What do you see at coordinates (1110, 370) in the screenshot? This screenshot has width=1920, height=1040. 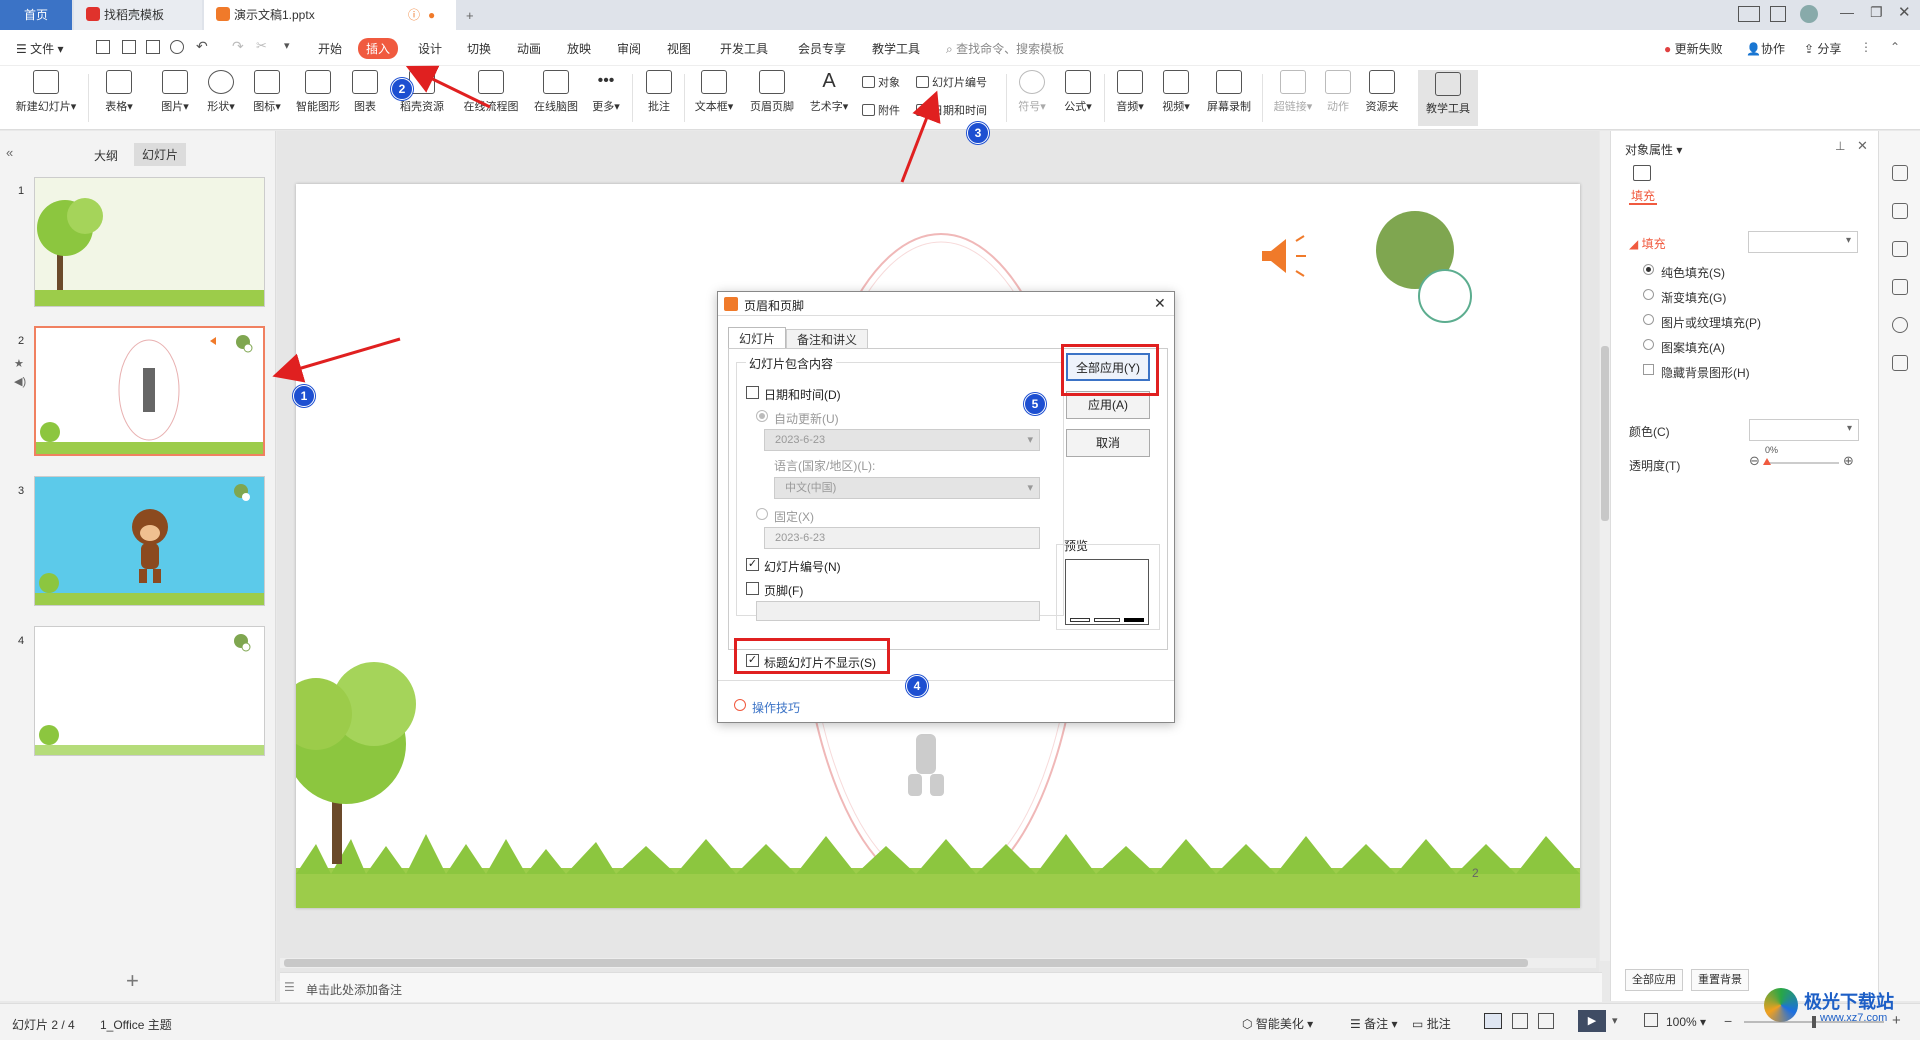 I see `highlight-apply-all` at bounding box center [1110, 370].